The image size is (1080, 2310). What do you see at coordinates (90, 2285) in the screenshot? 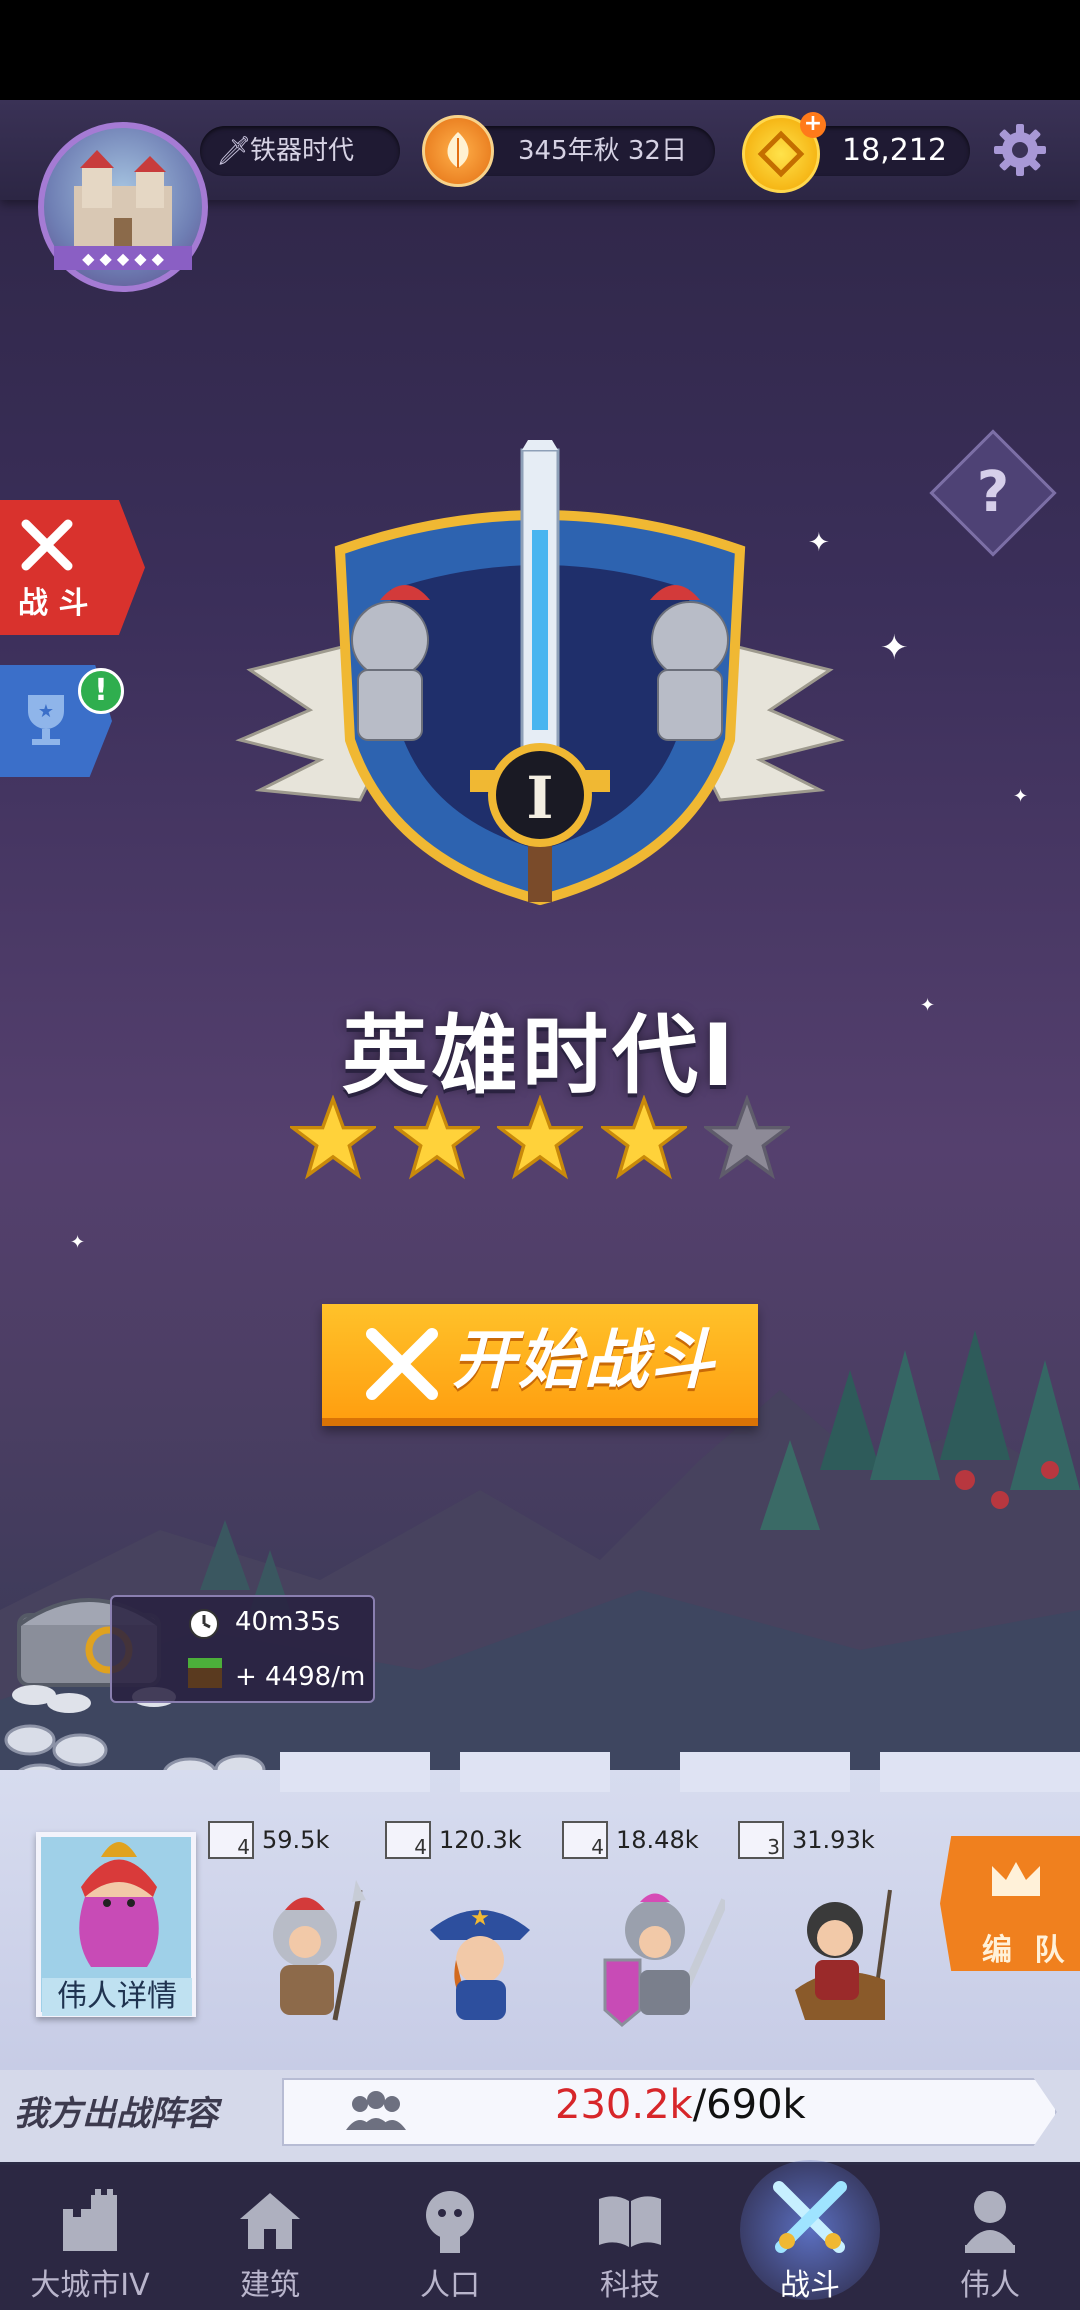
I see `nav-label: 大城市IV` at bounding box center [90, 2285].